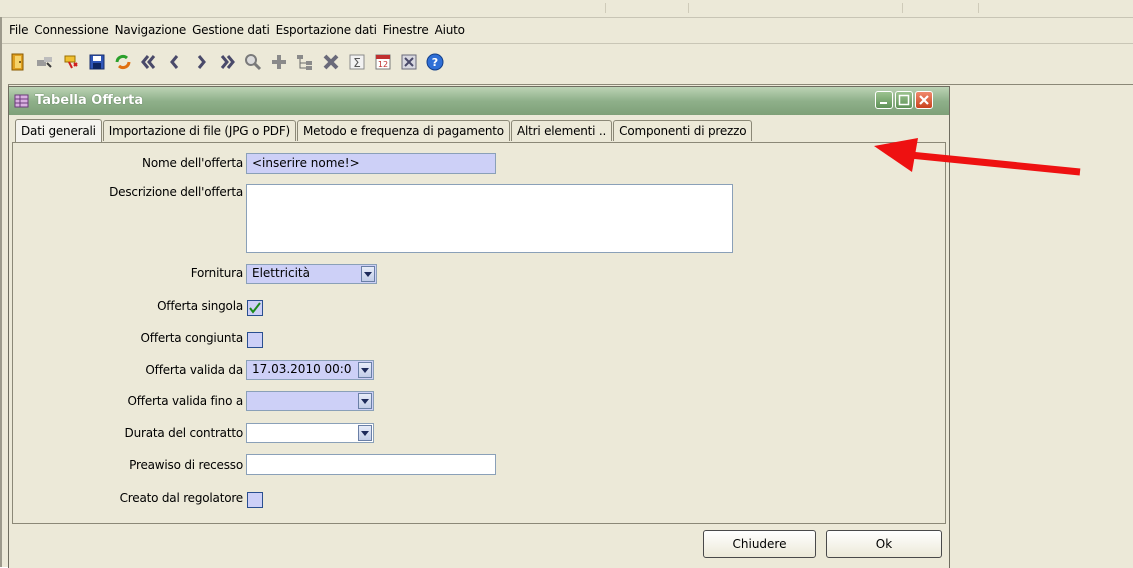 This screenshot has height=568, width=1133. What do you see at coordinates (89, 100) in the screenshot?
I see `window-title: Tabella Offerta` at bounding box center [89, 100].